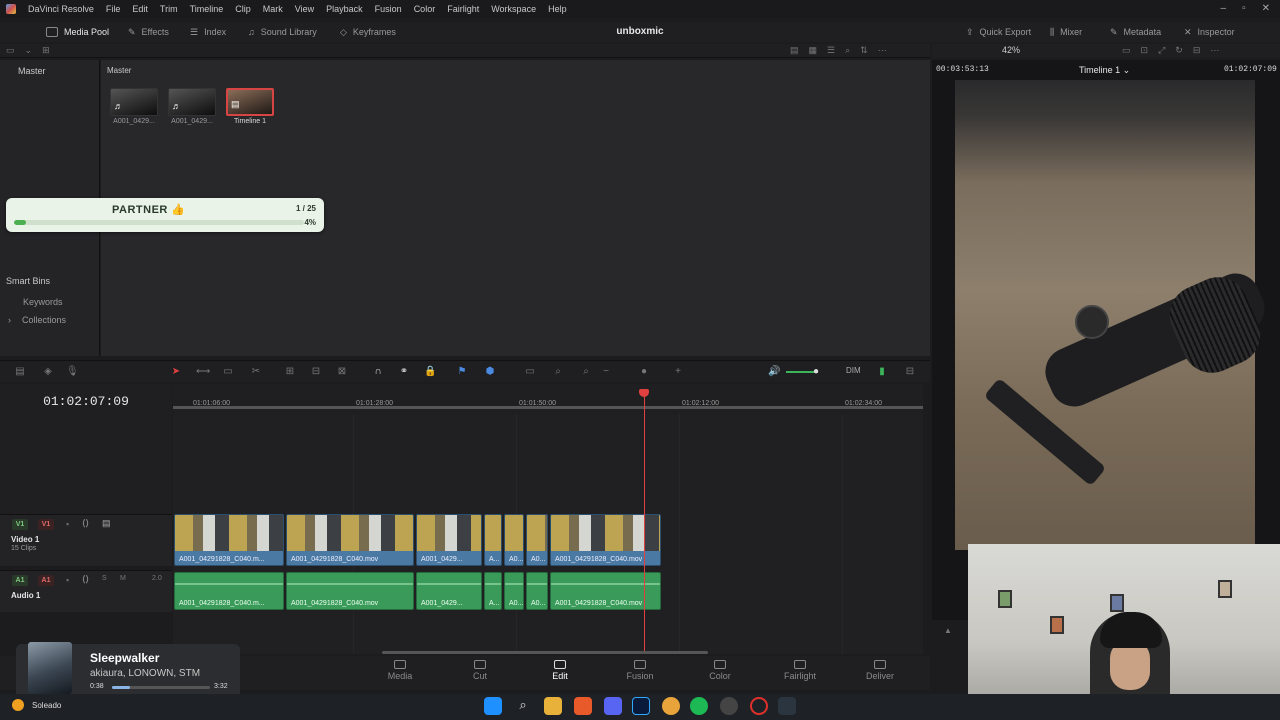 The width and height of the screenshot is (1280, 720). What do you see at coordinates (1209, 32) in the screenshot?
I see `inspector-button: ✕ Inspector` at bounding box center [1209, 32].